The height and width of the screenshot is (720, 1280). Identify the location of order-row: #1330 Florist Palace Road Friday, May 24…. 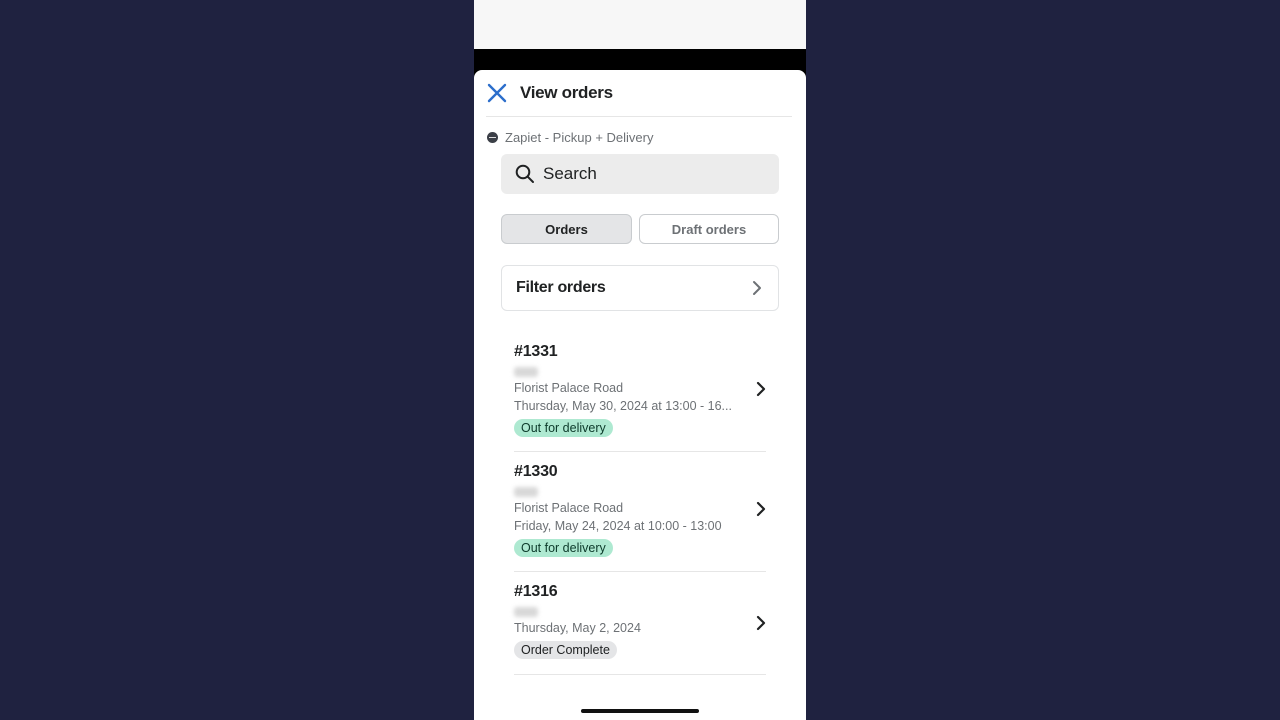
(640, 517).